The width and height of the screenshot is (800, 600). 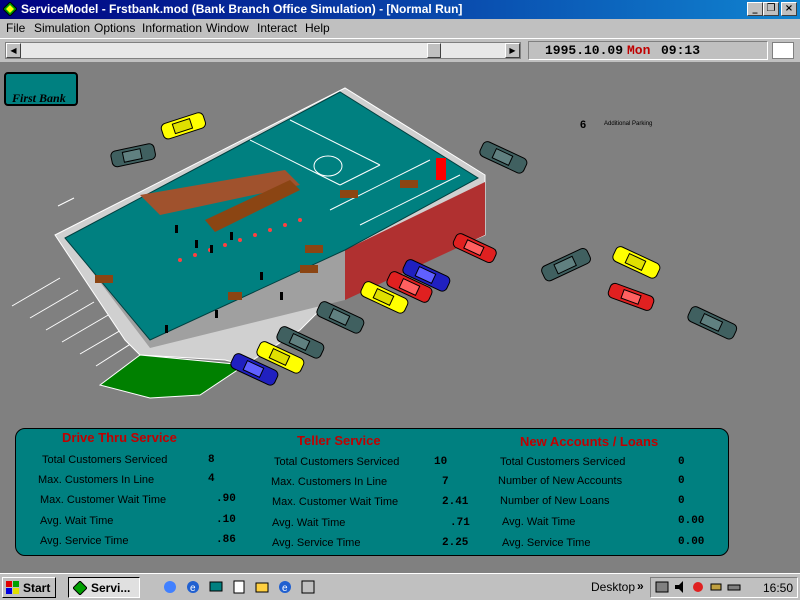 I want to click on scroll-left-button: ◀, so click(x=13, y=50).